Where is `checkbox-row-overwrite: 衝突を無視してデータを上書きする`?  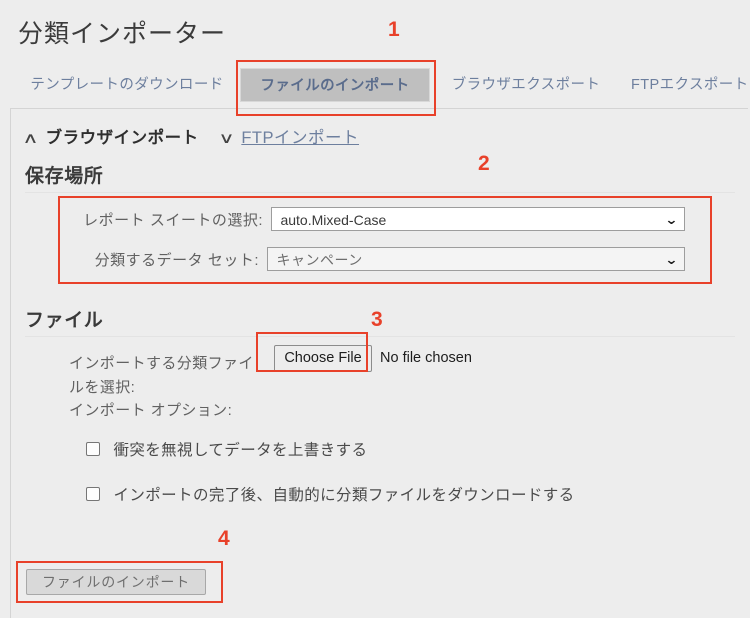
checkbox-row-overwrite: 衝突を無視してデータを上書きする is located at coordinates (226, 449).